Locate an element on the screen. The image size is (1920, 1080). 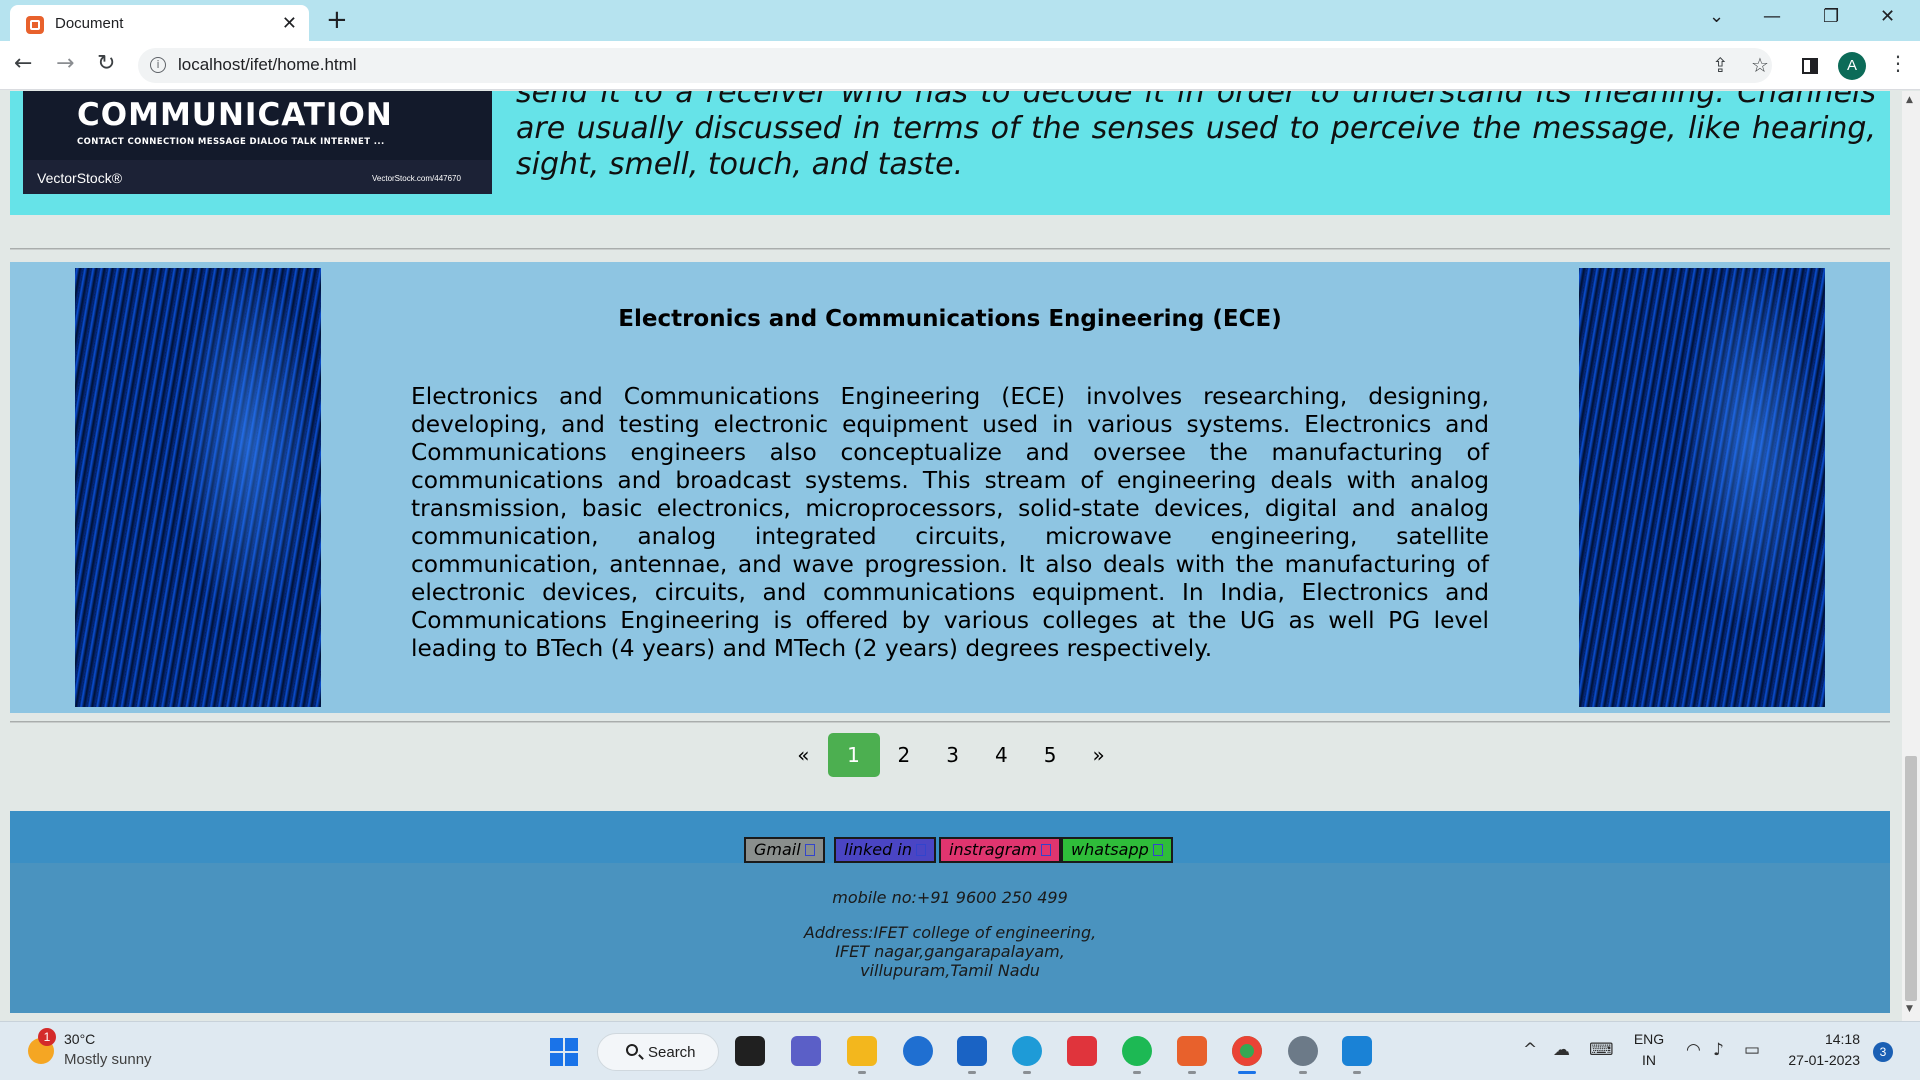
whatsapp-link: whatsapp is located at coordinates (1117, 850).